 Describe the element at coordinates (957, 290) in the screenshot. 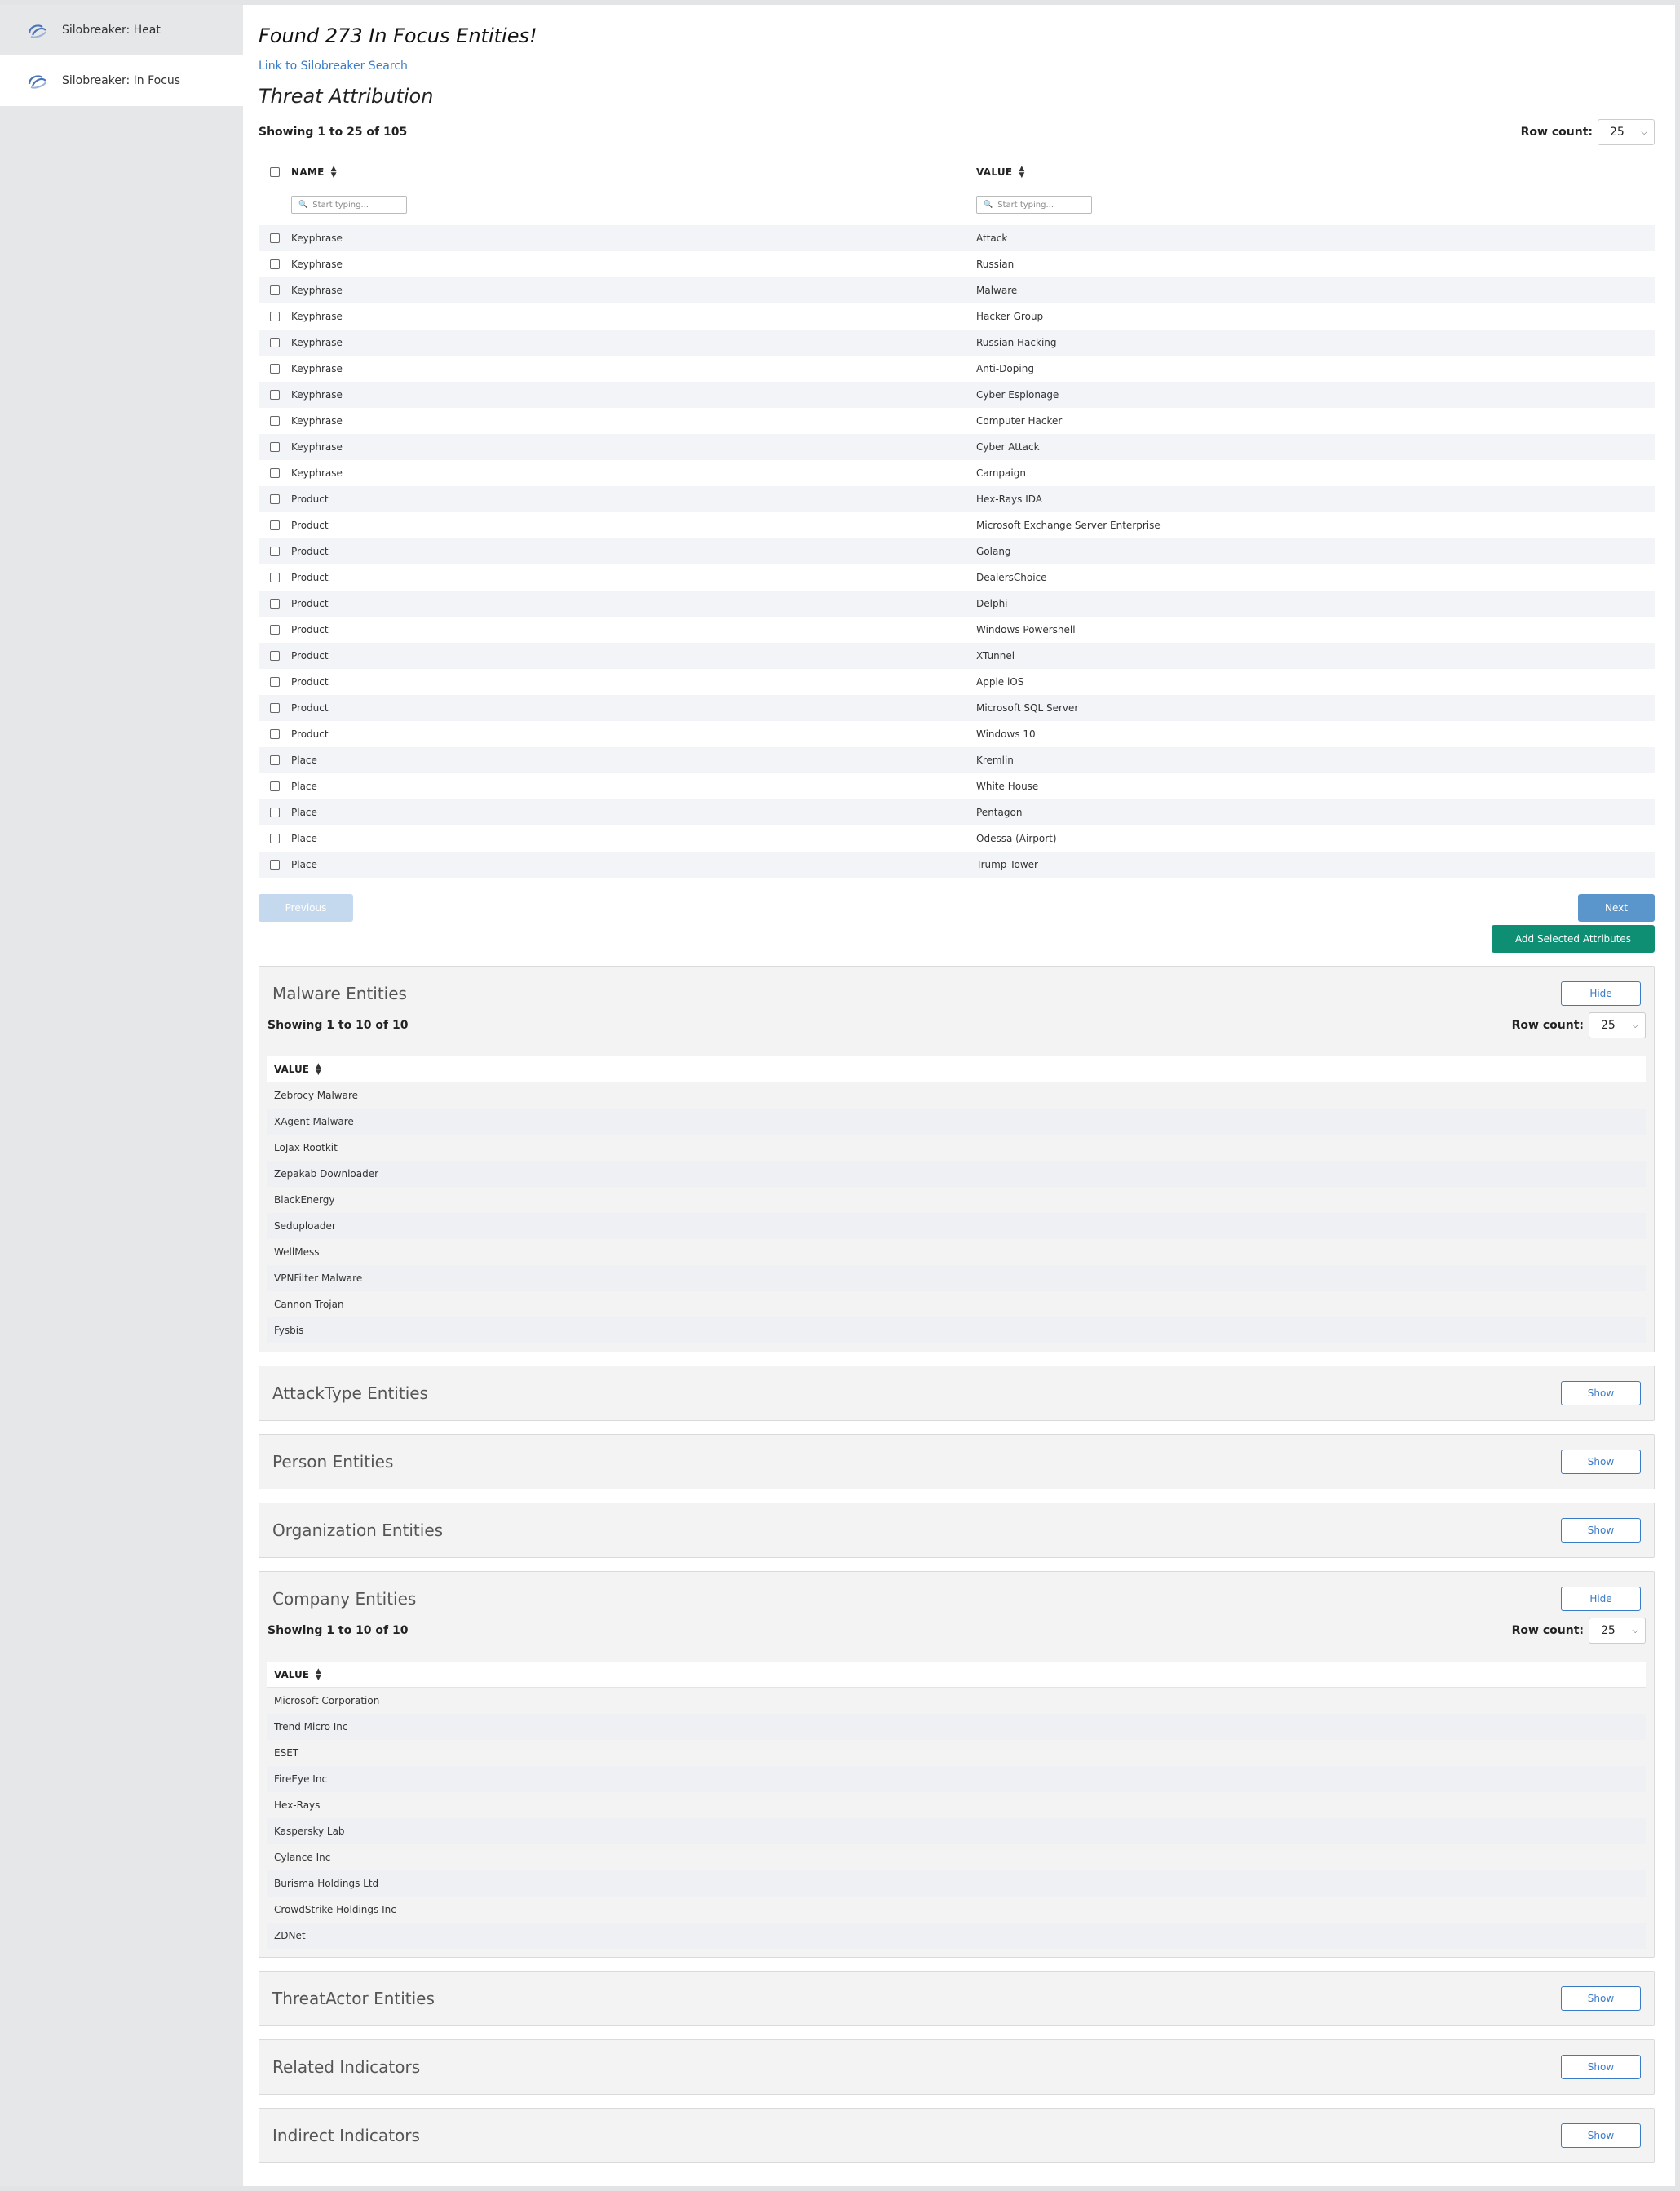

I see `table-row: Keyphrase Malware` at that location.